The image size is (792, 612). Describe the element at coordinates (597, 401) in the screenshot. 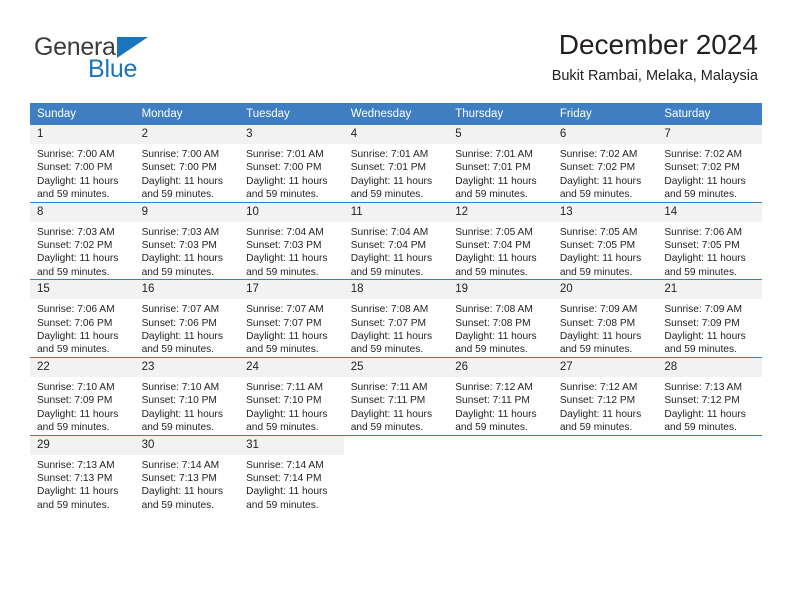

I see `sunset-text: Sunset: 7:12 PM` at that location.